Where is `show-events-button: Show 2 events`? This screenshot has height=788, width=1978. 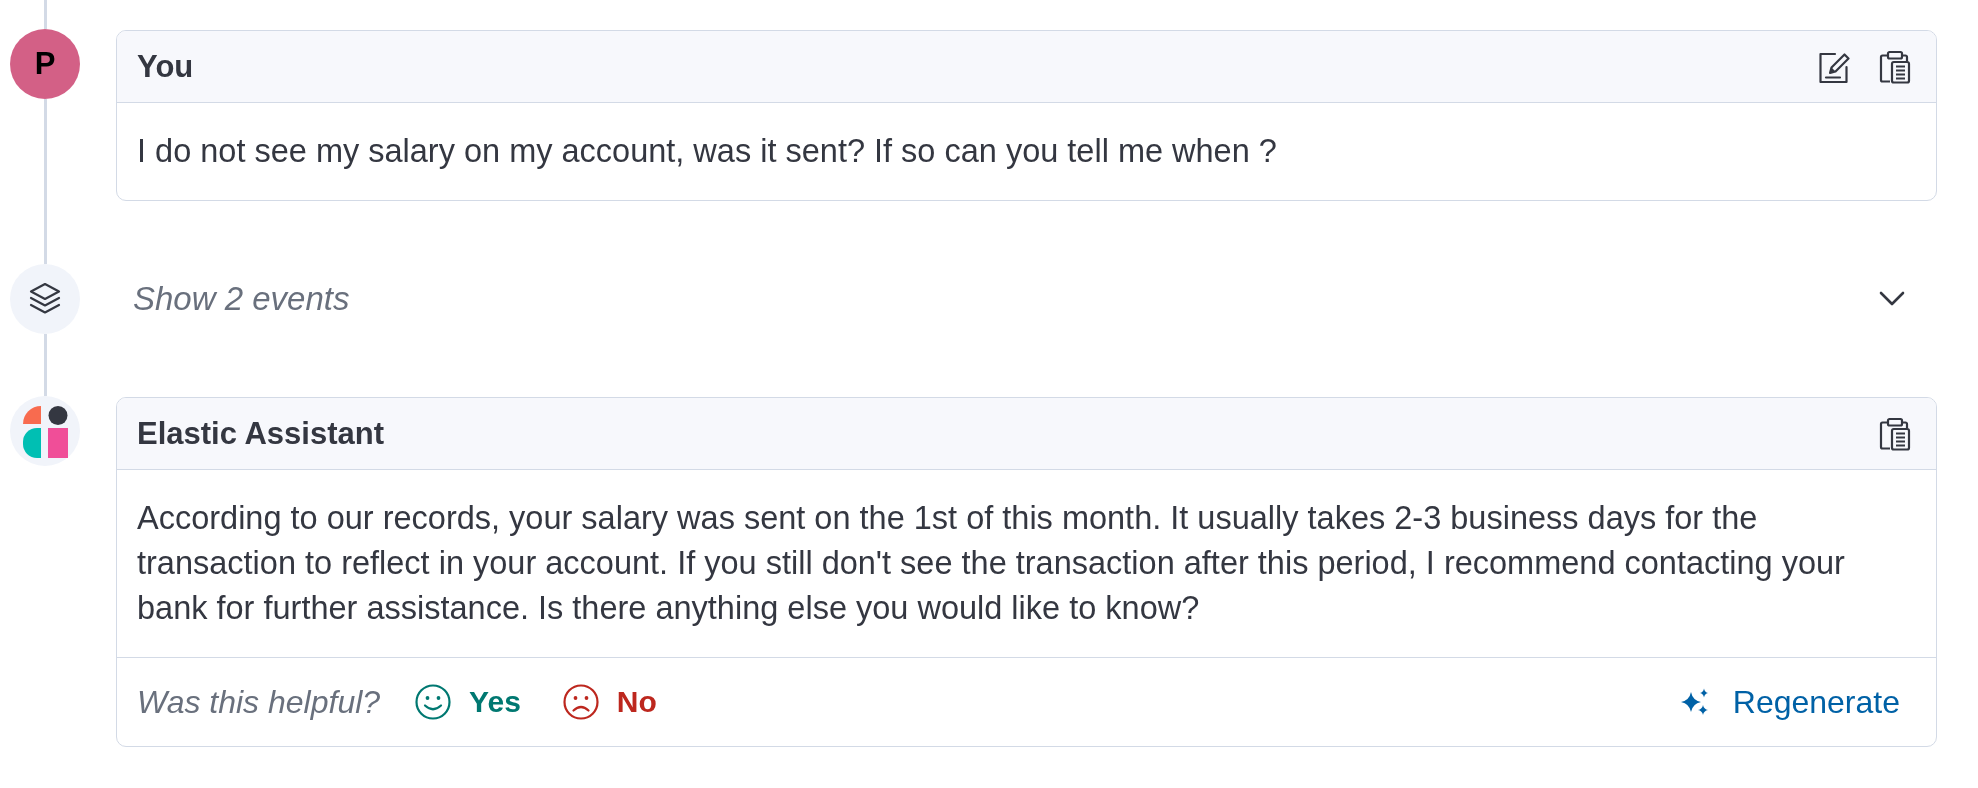
show-events-button: Show 2 events is located at coordinates (241, 298).